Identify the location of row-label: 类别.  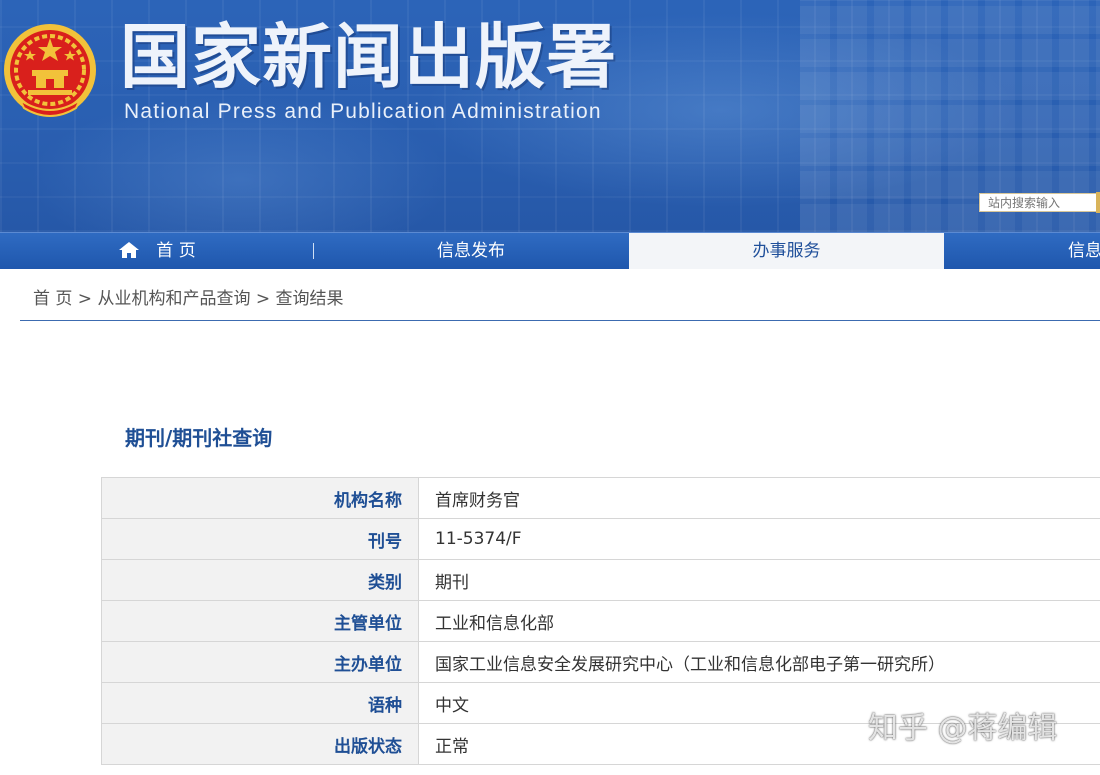
(260, 580).